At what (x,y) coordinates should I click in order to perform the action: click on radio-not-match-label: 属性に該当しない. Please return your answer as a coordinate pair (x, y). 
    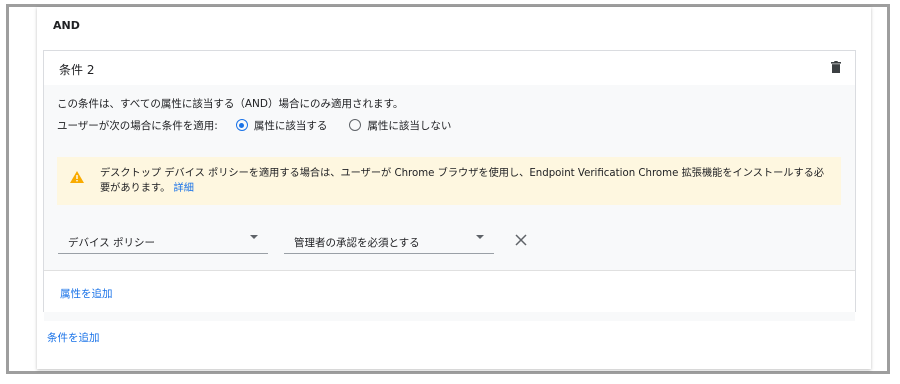
    Looking at the image, I should click on (409, 125).